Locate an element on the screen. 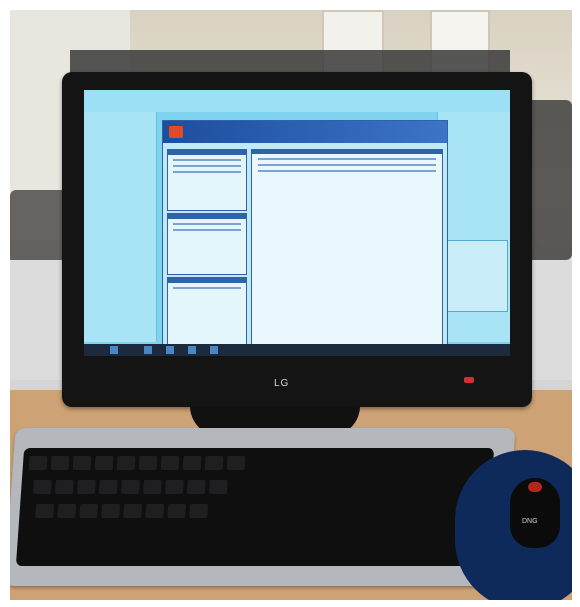  main-panel-header is located at coordinates (347, 152).